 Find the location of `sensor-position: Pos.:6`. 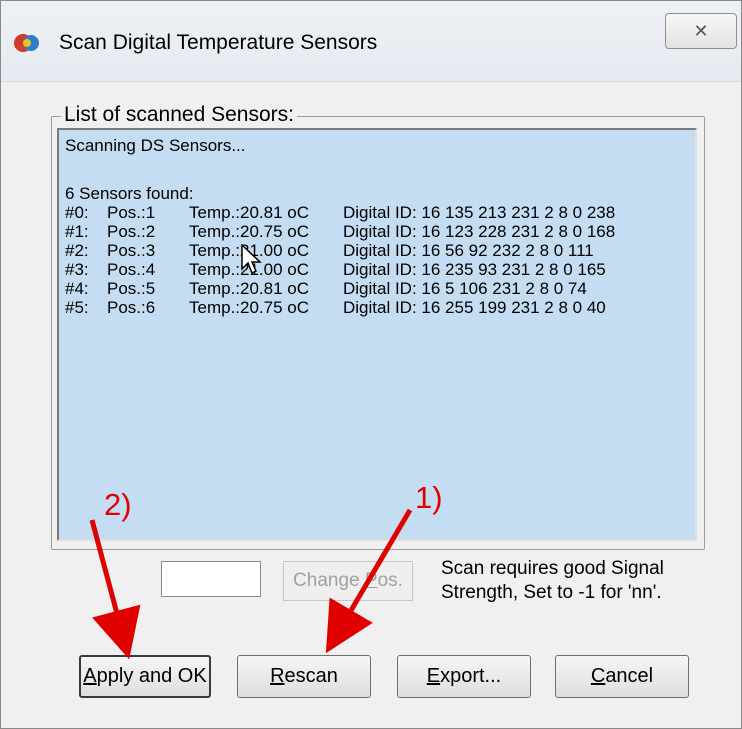

sensor-position: Pos.:6 is located at coordinates (131, 307).